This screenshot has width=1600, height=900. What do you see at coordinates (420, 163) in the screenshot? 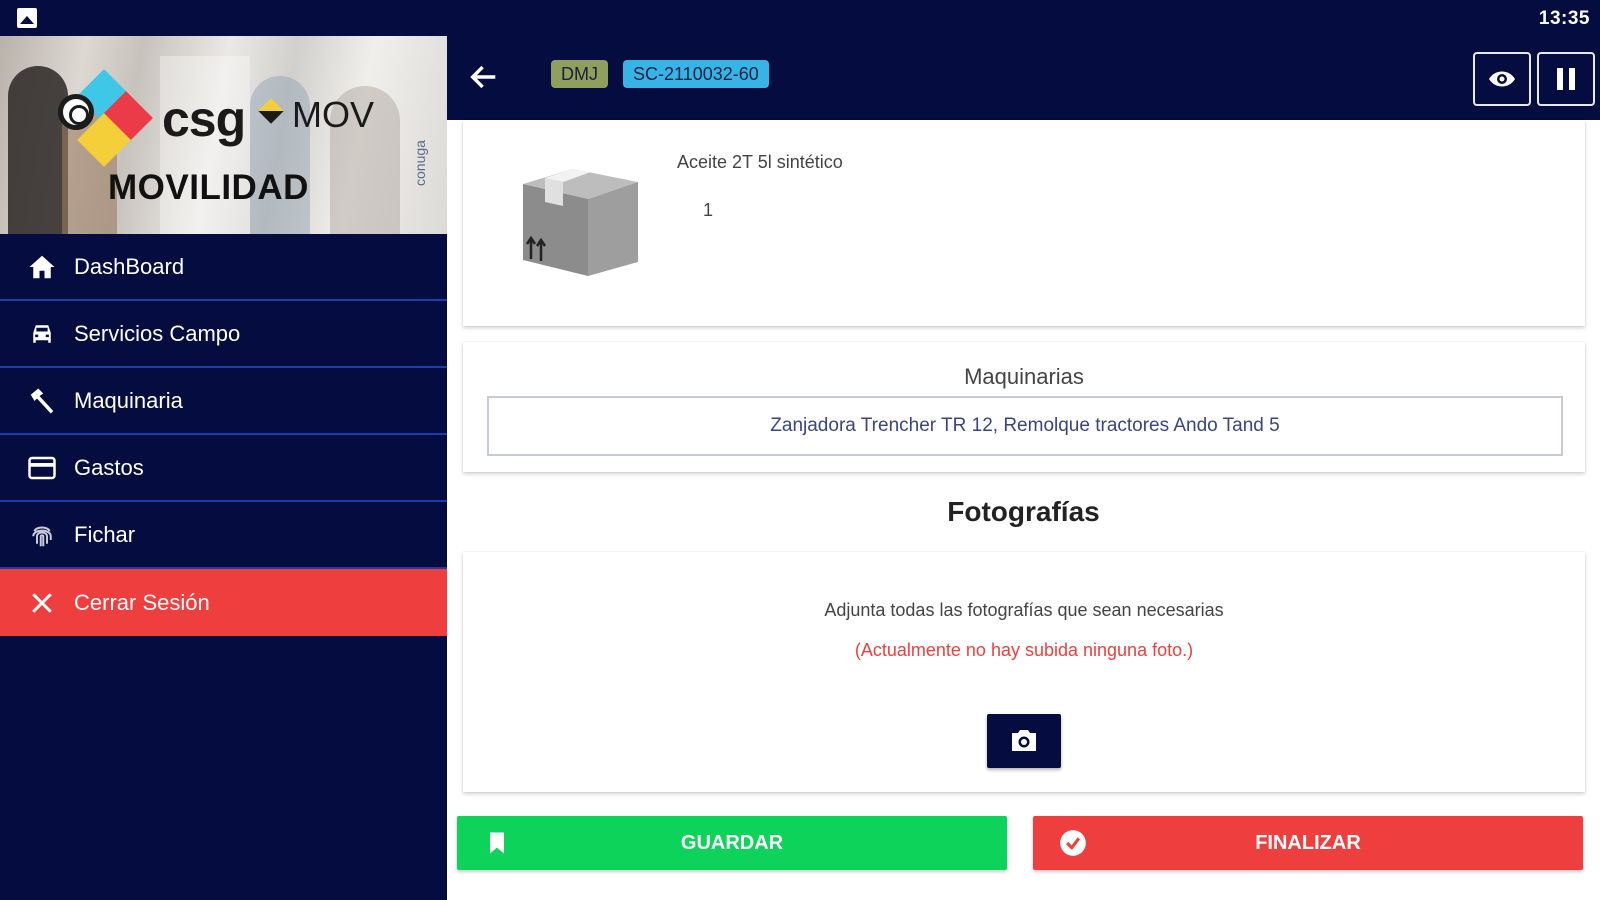
I see `brand-side-text: conuga` at bounding box center [420, 163].